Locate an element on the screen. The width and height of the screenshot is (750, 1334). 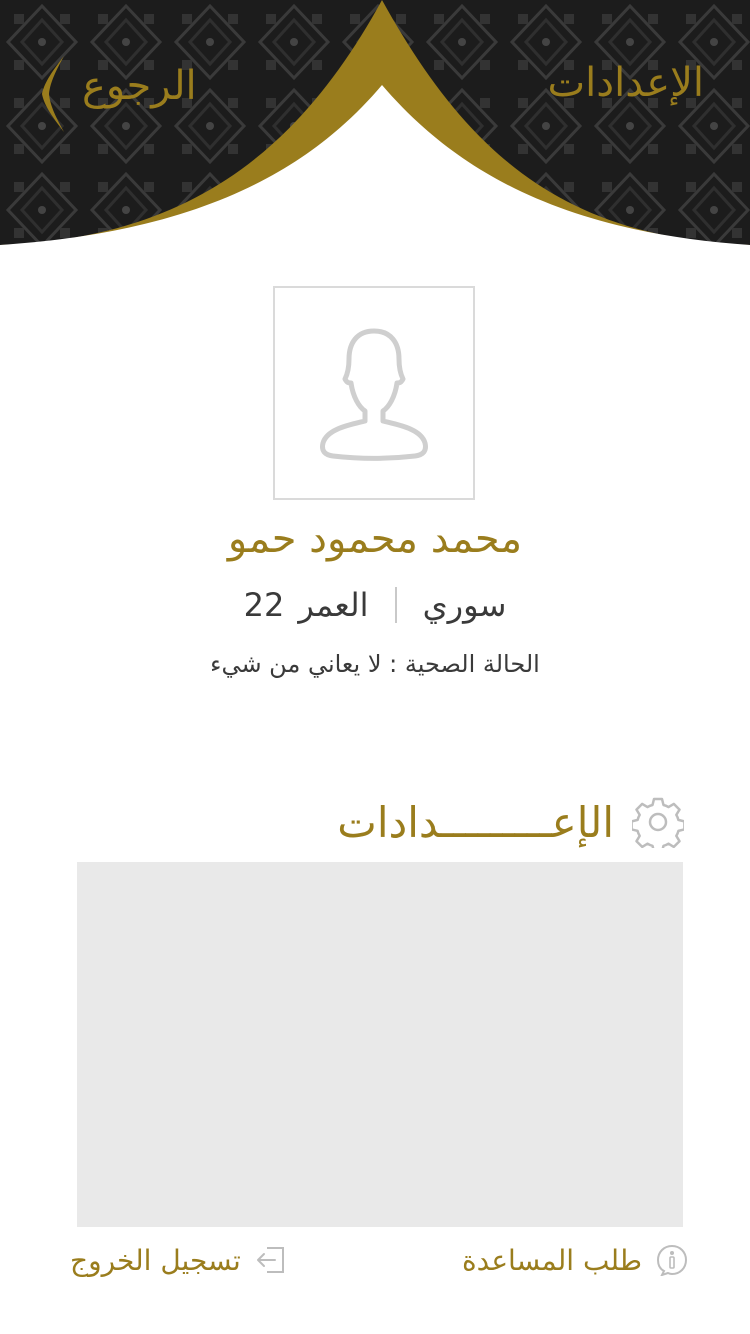
help-request-button: طلب المساعدة is located at coordinates (575, 1260).